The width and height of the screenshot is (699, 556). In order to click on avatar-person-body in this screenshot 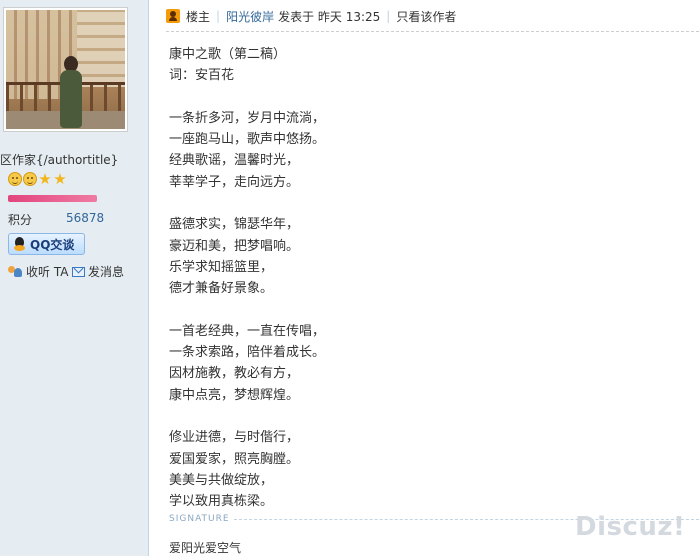, I will do `click(71, 99)`.